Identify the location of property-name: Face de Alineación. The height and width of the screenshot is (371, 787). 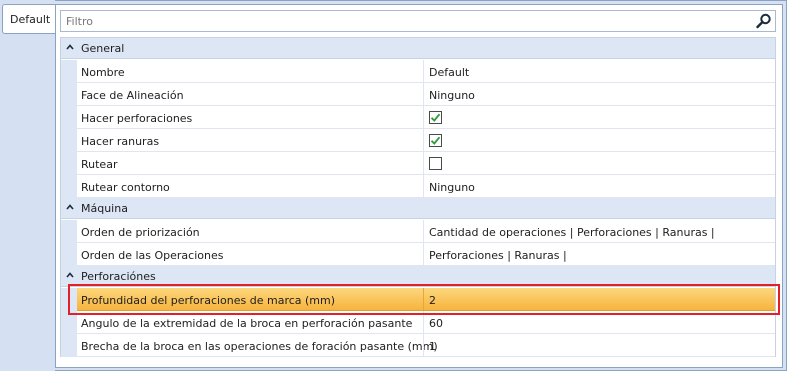
(132, 95).